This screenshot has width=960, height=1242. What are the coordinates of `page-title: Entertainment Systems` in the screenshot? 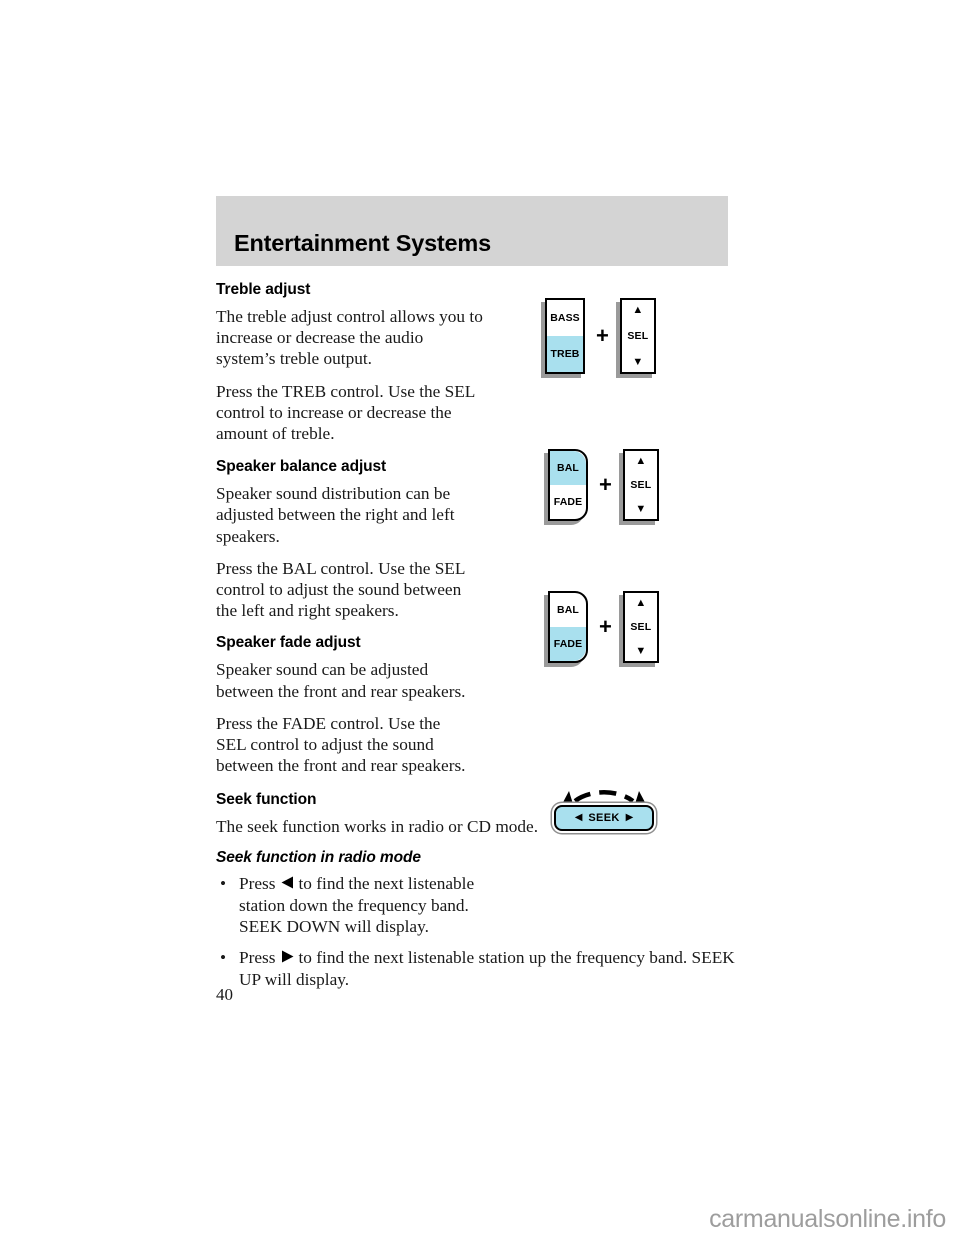 It's located at (362, 243).